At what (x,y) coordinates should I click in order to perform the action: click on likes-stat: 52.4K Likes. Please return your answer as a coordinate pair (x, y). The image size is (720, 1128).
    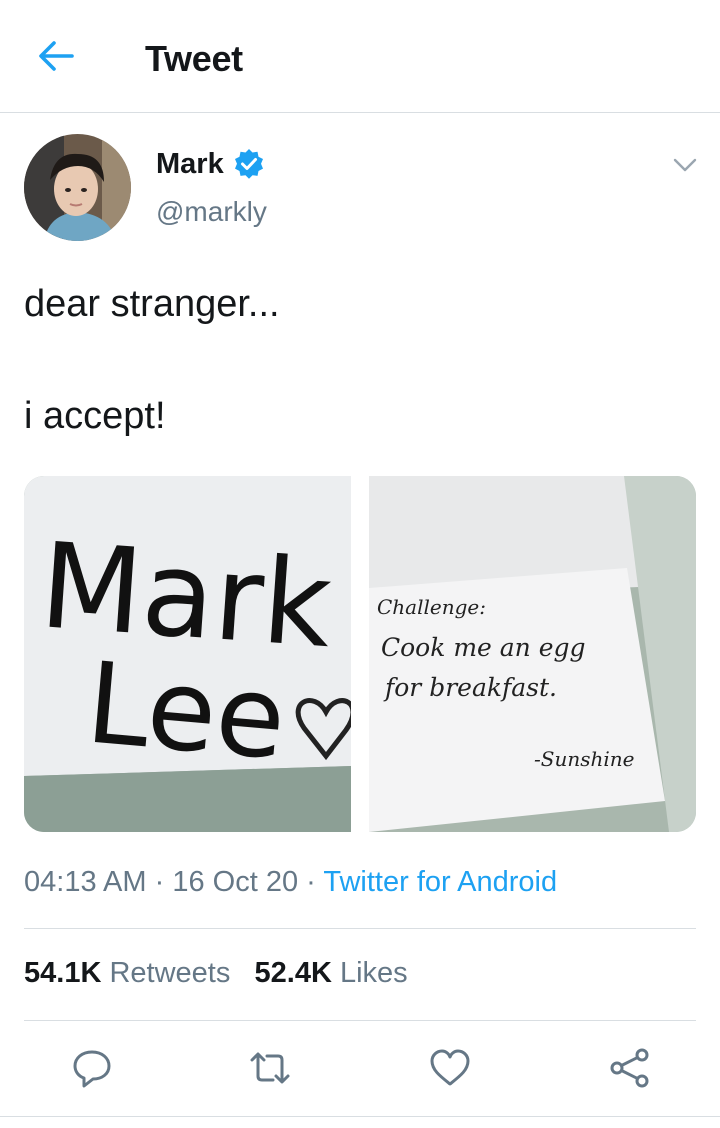
    Looking at the image, I should click on (331, 973).